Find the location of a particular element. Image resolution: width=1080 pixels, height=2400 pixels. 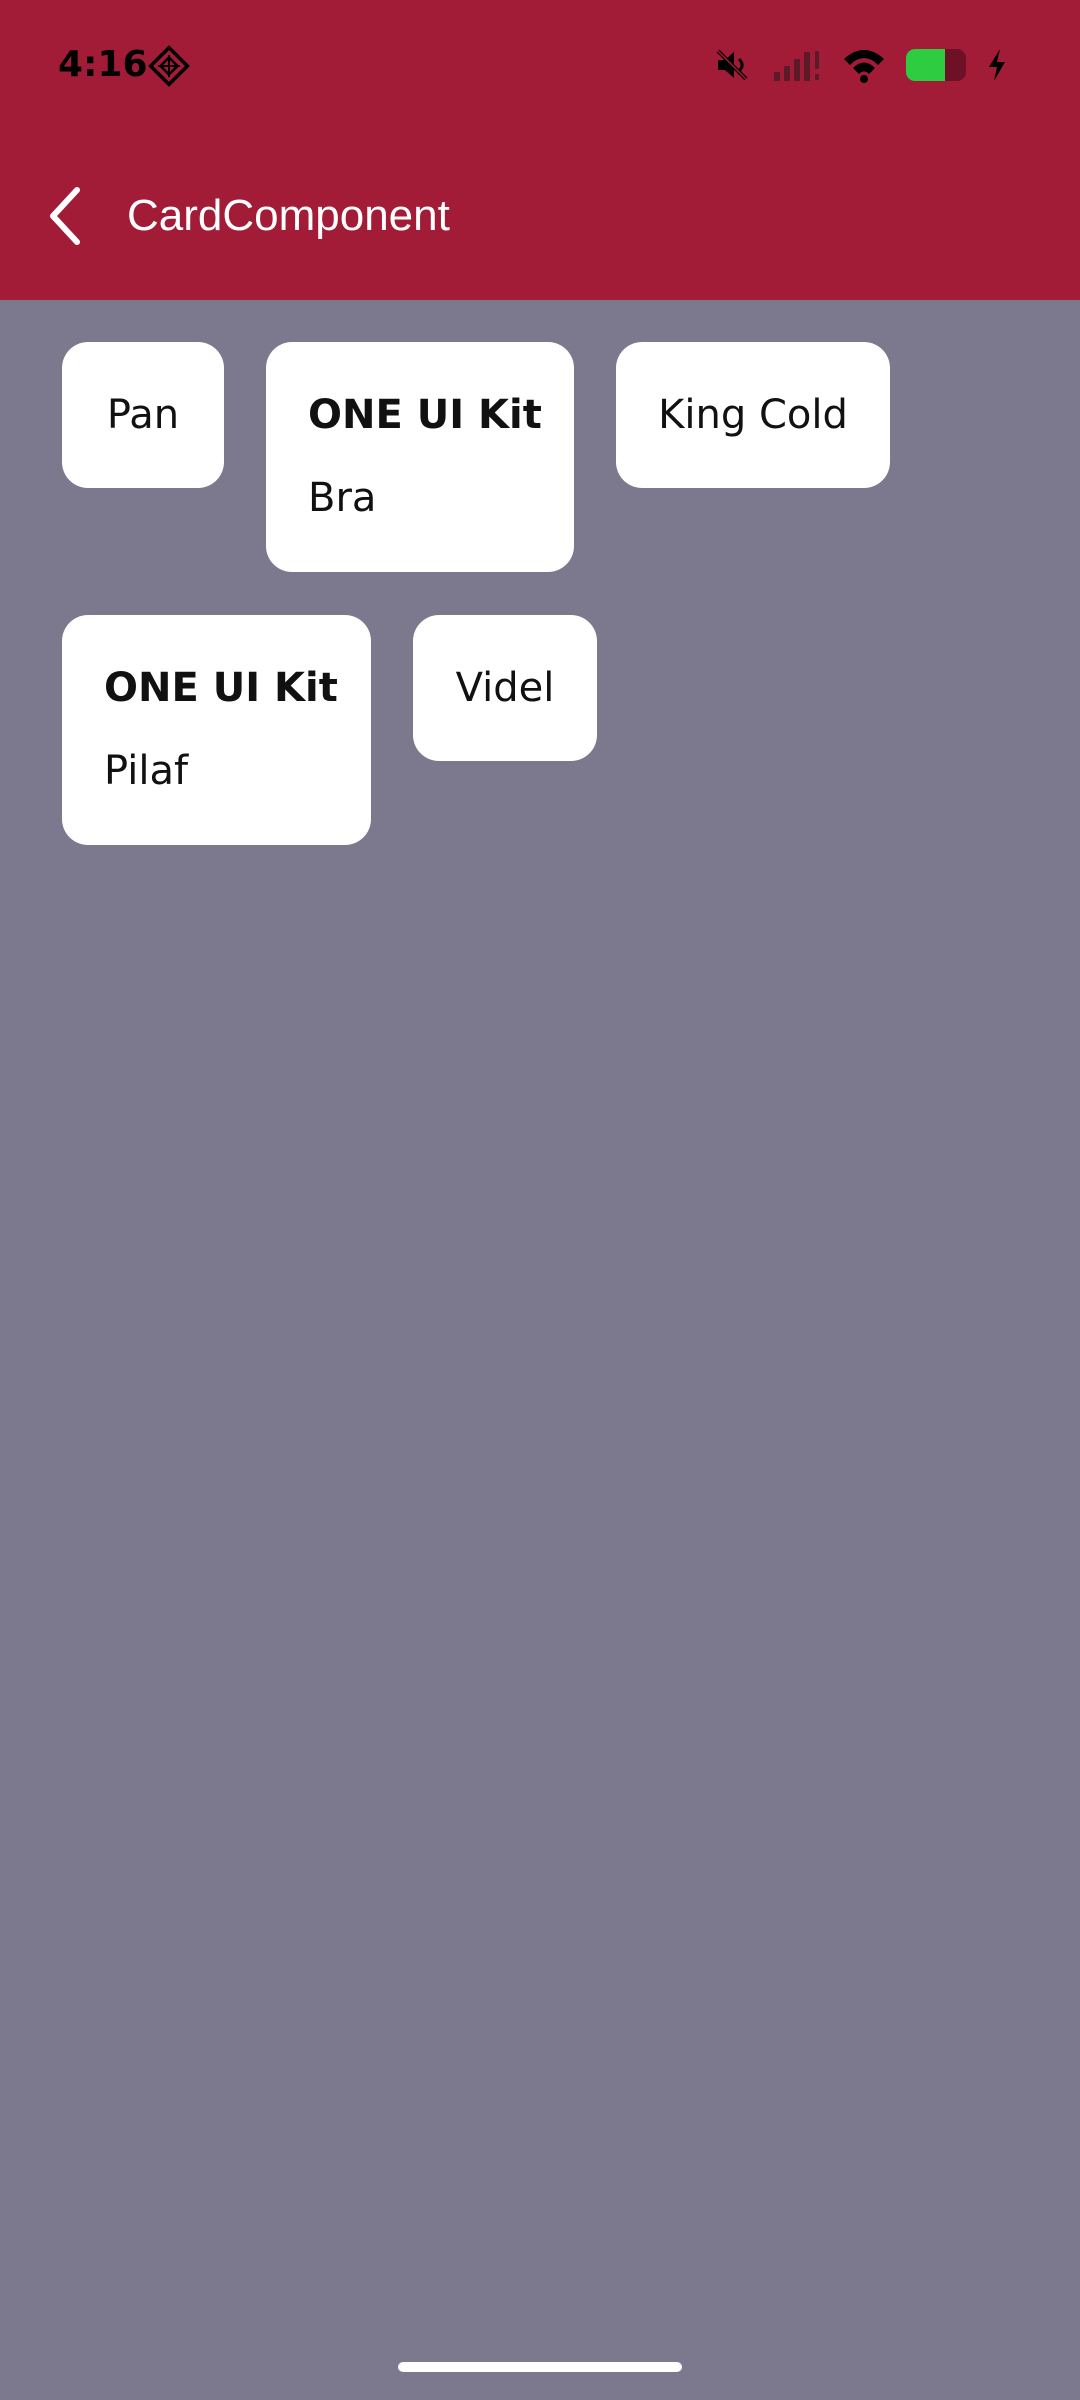

card-one-ui-kit-pilaf: ONE UI Kit Pilaf is located at coordinates (216, 730).